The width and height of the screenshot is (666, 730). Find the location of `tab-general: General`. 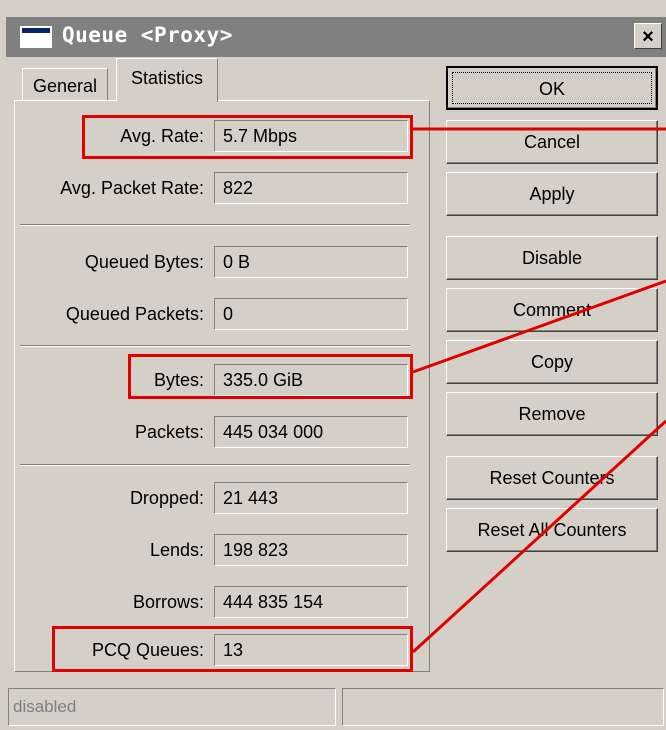

tab-general: General is located at coordinates (65, 85).